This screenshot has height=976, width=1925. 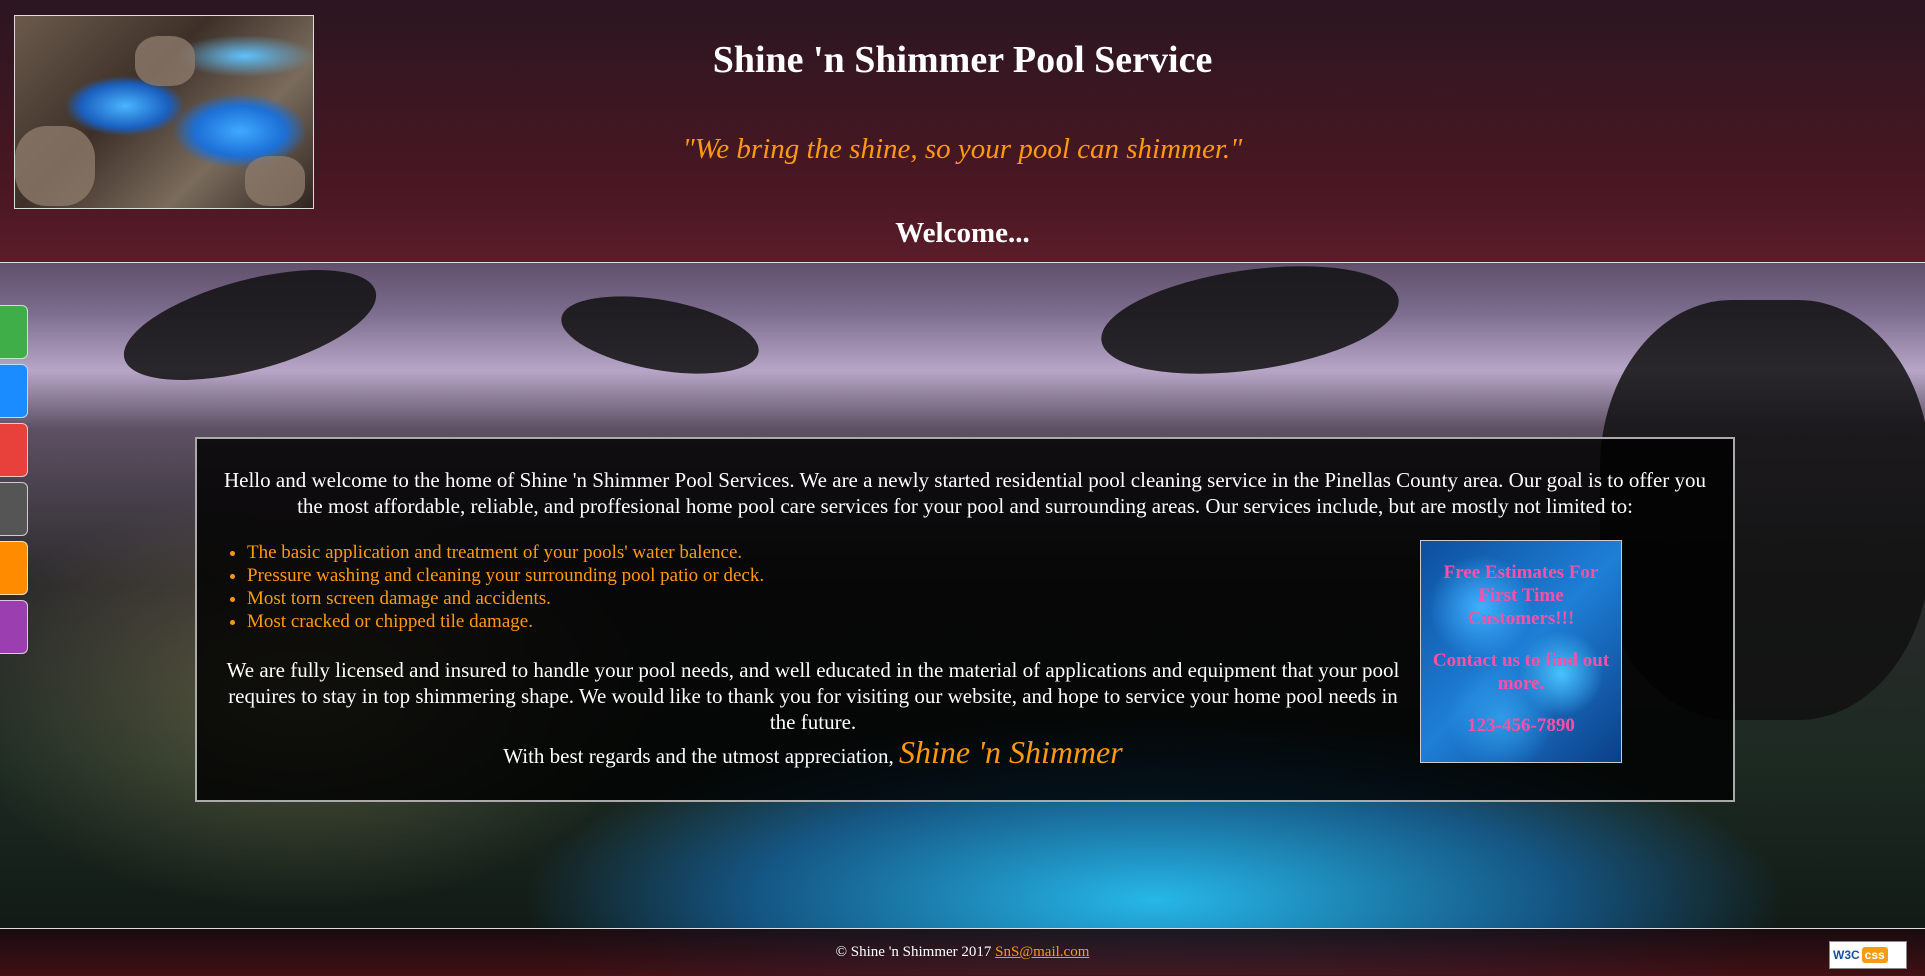 I want to click on signature: Shine 'n Shimmer, so click(x=1011, y=752).